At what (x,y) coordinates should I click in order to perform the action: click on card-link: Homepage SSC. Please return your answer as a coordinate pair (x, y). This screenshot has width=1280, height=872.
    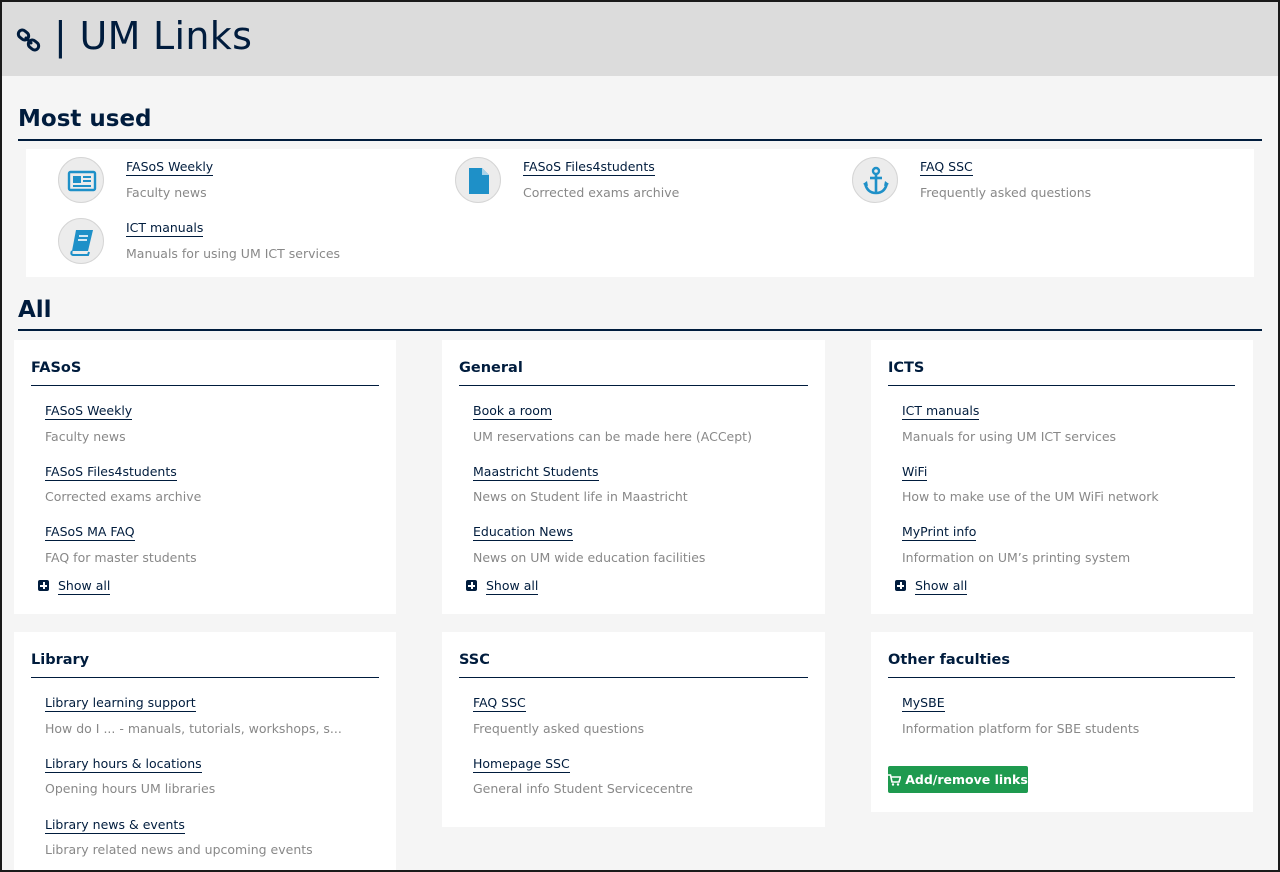
    Looking at the image, I should click on (521, 764).